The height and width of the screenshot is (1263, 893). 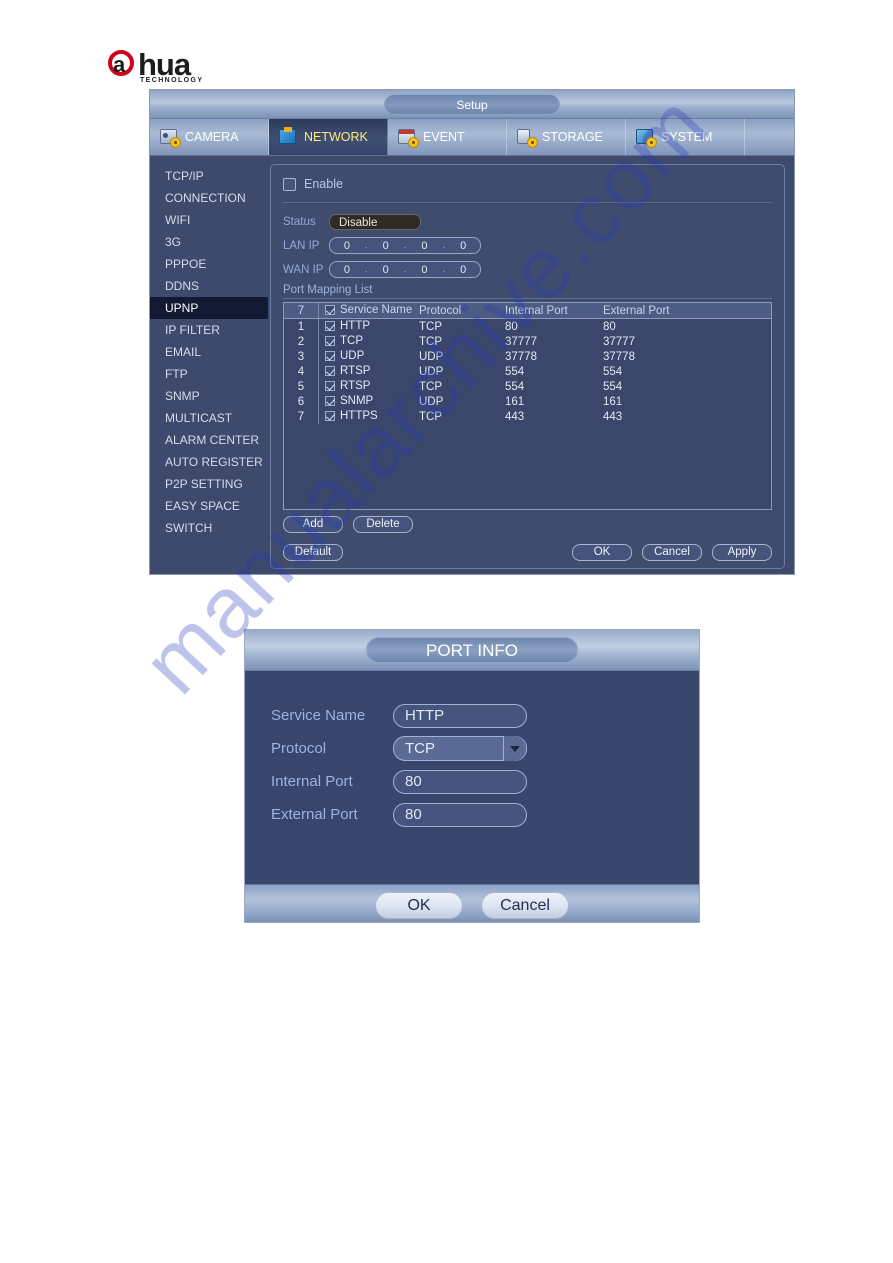 What do you see at coordinates (408, 137) in the screenshot?
I see `event-icon` at bounding box center [408, 137].